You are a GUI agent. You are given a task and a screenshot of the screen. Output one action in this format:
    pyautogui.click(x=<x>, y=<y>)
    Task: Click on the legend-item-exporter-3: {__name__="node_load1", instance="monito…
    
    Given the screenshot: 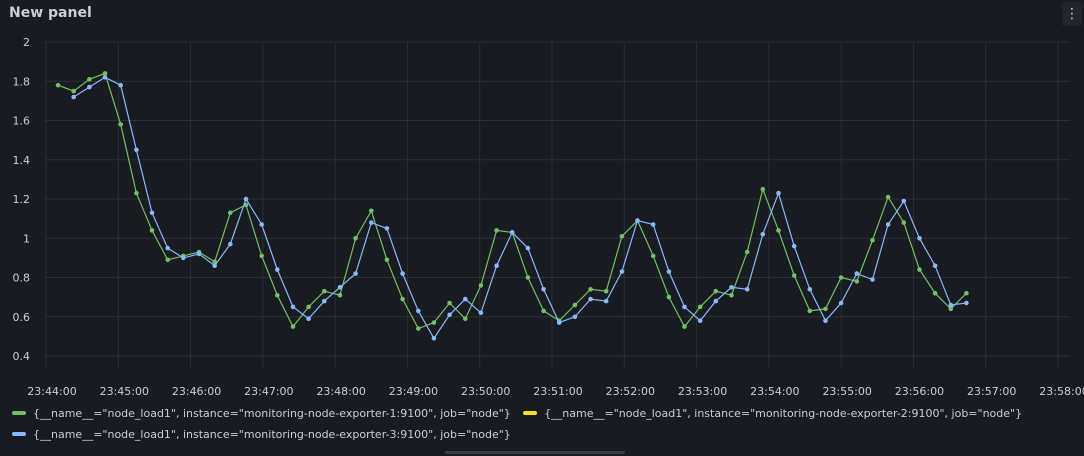 What is the action you would take?
    pyautogui.click(x=261, y=434)
    